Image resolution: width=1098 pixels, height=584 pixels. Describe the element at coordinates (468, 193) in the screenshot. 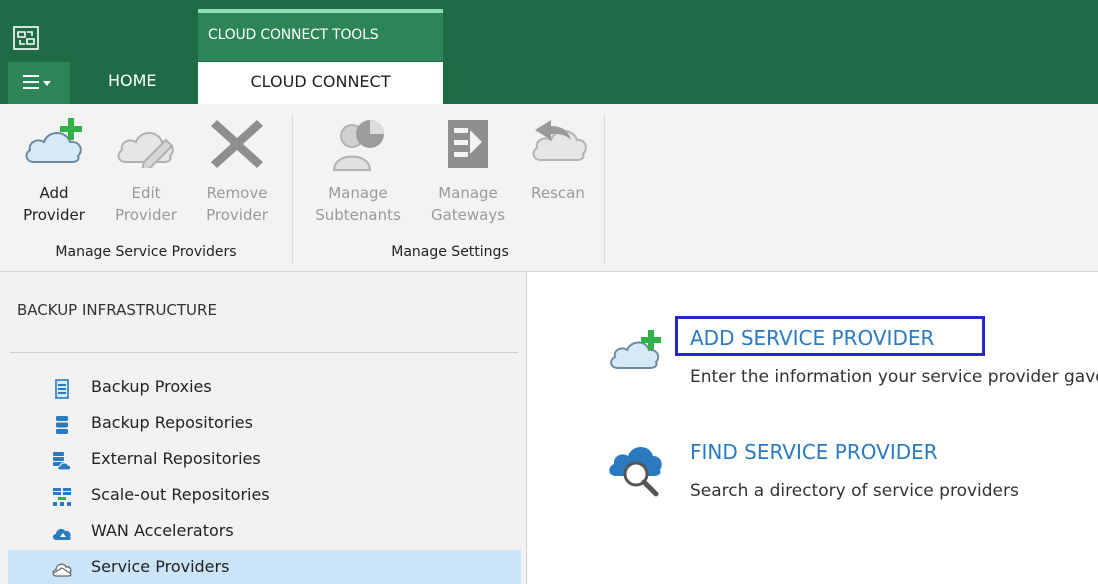

I see `manage-gateways-label-1: Manage` at that location.